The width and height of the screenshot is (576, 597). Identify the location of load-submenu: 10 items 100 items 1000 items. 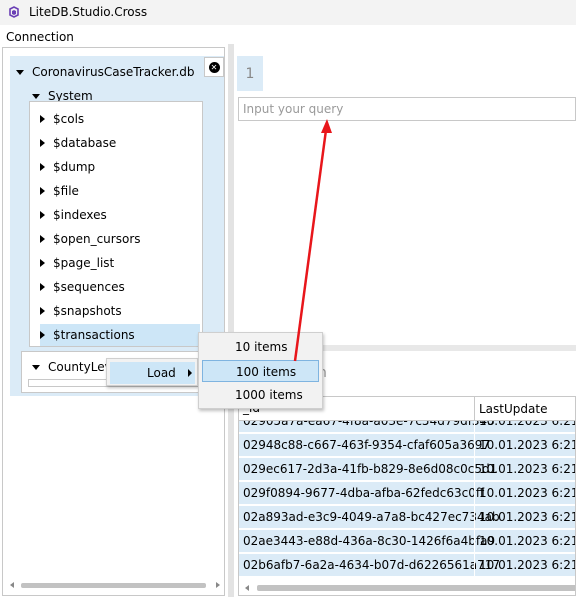
(260, 370).